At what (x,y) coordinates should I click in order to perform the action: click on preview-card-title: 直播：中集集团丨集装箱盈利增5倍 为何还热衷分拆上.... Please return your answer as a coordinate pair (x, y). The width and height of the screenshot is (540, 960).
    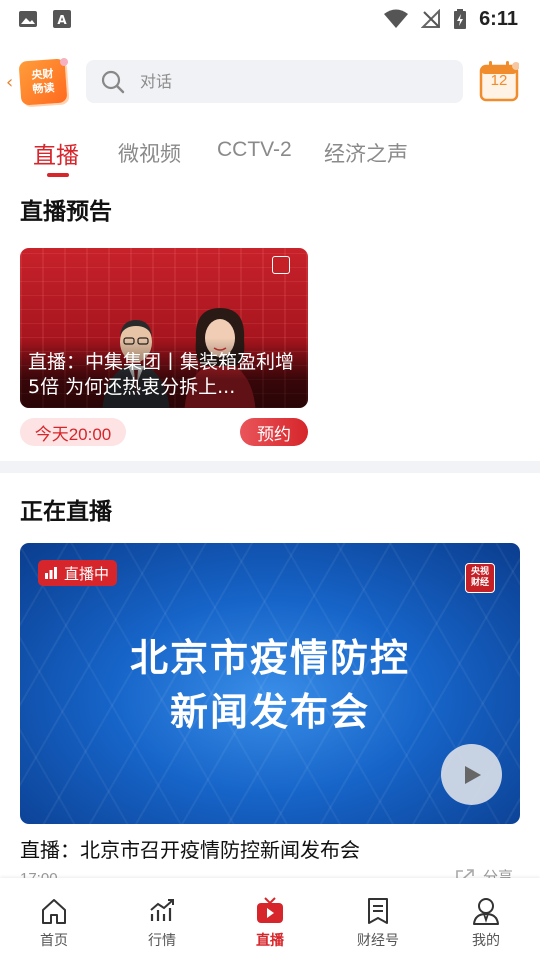
    Looking at the image, I should click on (161, 374).